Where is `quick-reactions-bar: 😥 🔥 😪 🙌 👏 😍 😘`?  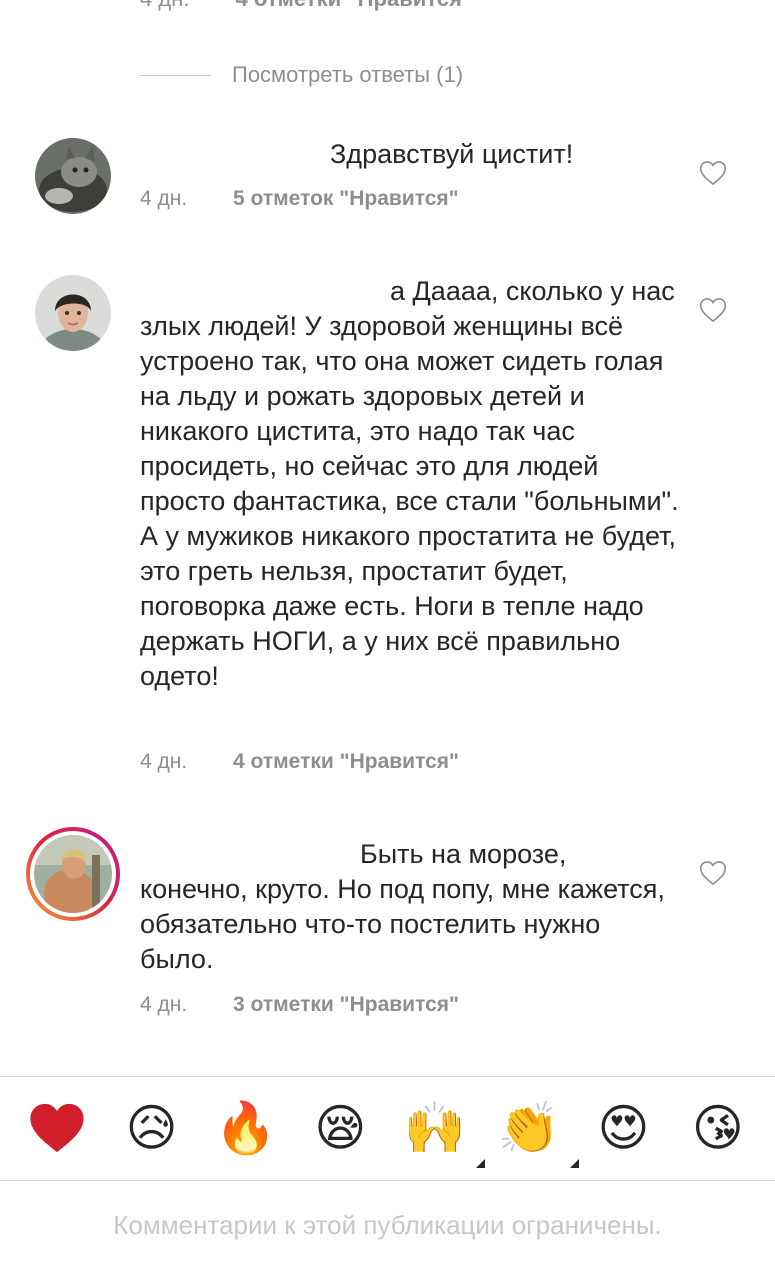 quick-reactions-bar: 😥 🔥 😪 🙌 👏 😍 😘 is located at coordinates (387, 1128).